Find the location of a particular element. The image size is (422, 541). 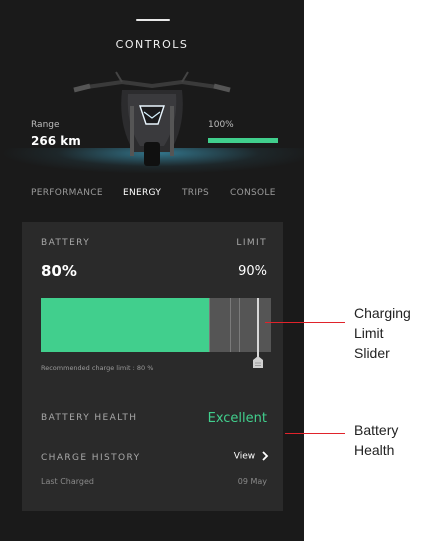

tab-bar: PERFORMANCE ENERGY TRIPS CONSOLE is located at coordinates (156, 195).